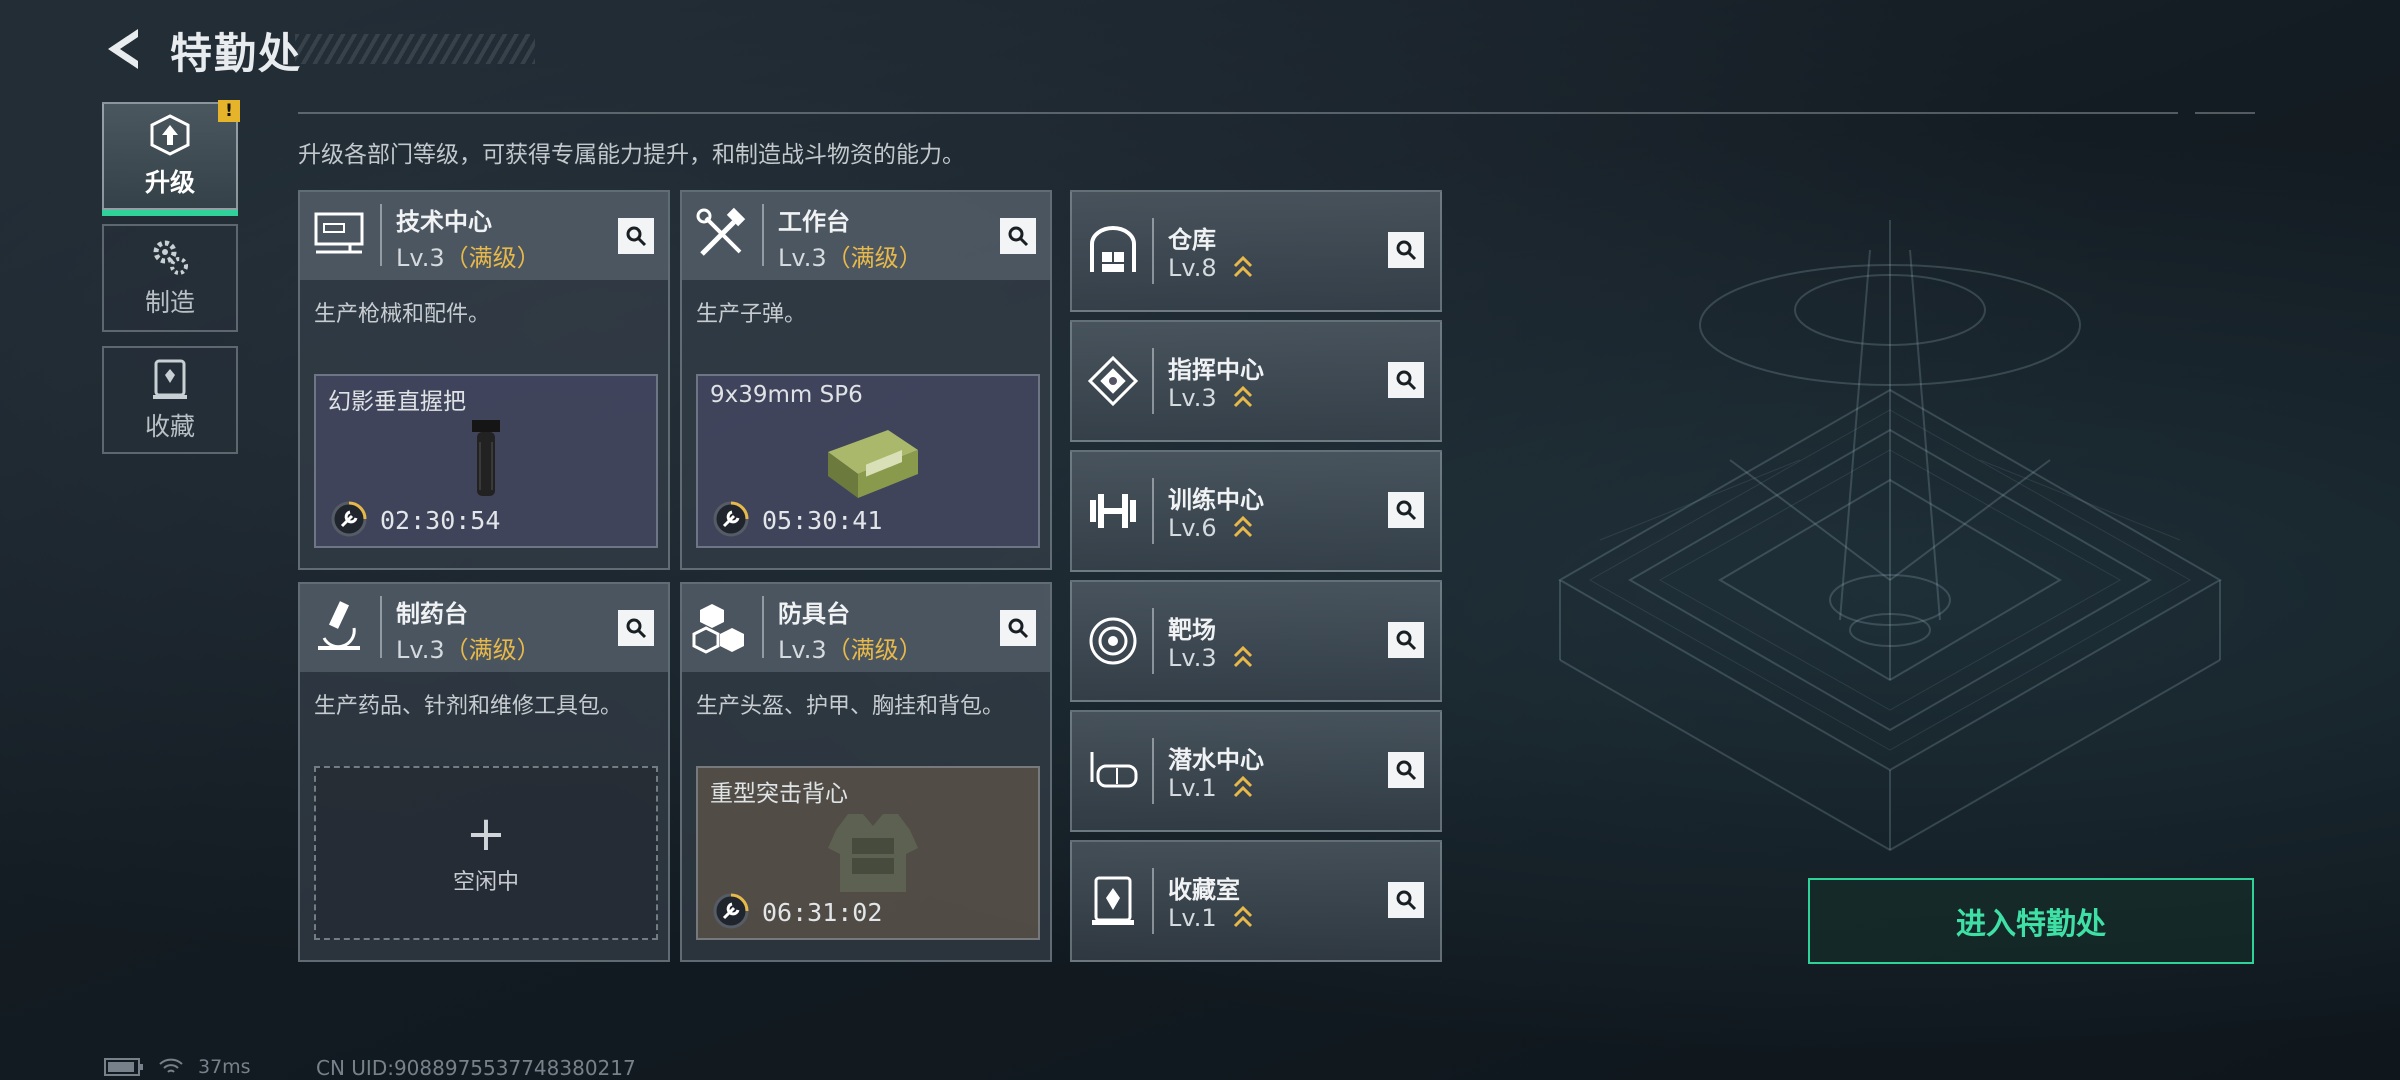 The image size is (2400, 1080). I want to click on back-arrow-icon, so click(125, 49).